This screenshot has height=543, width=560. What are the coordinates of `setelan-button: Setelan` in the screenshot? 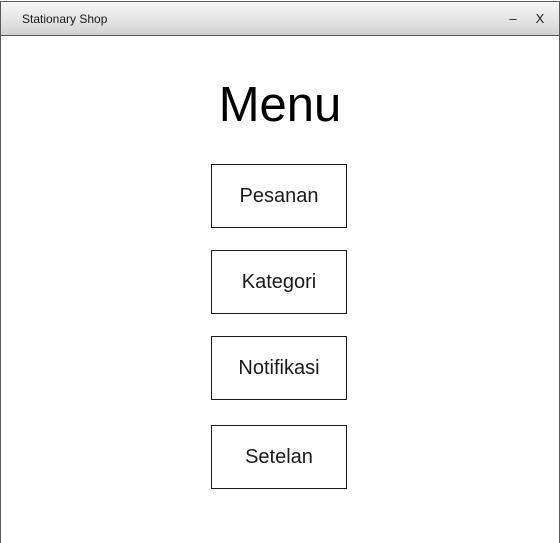 It's located at (279, 457).